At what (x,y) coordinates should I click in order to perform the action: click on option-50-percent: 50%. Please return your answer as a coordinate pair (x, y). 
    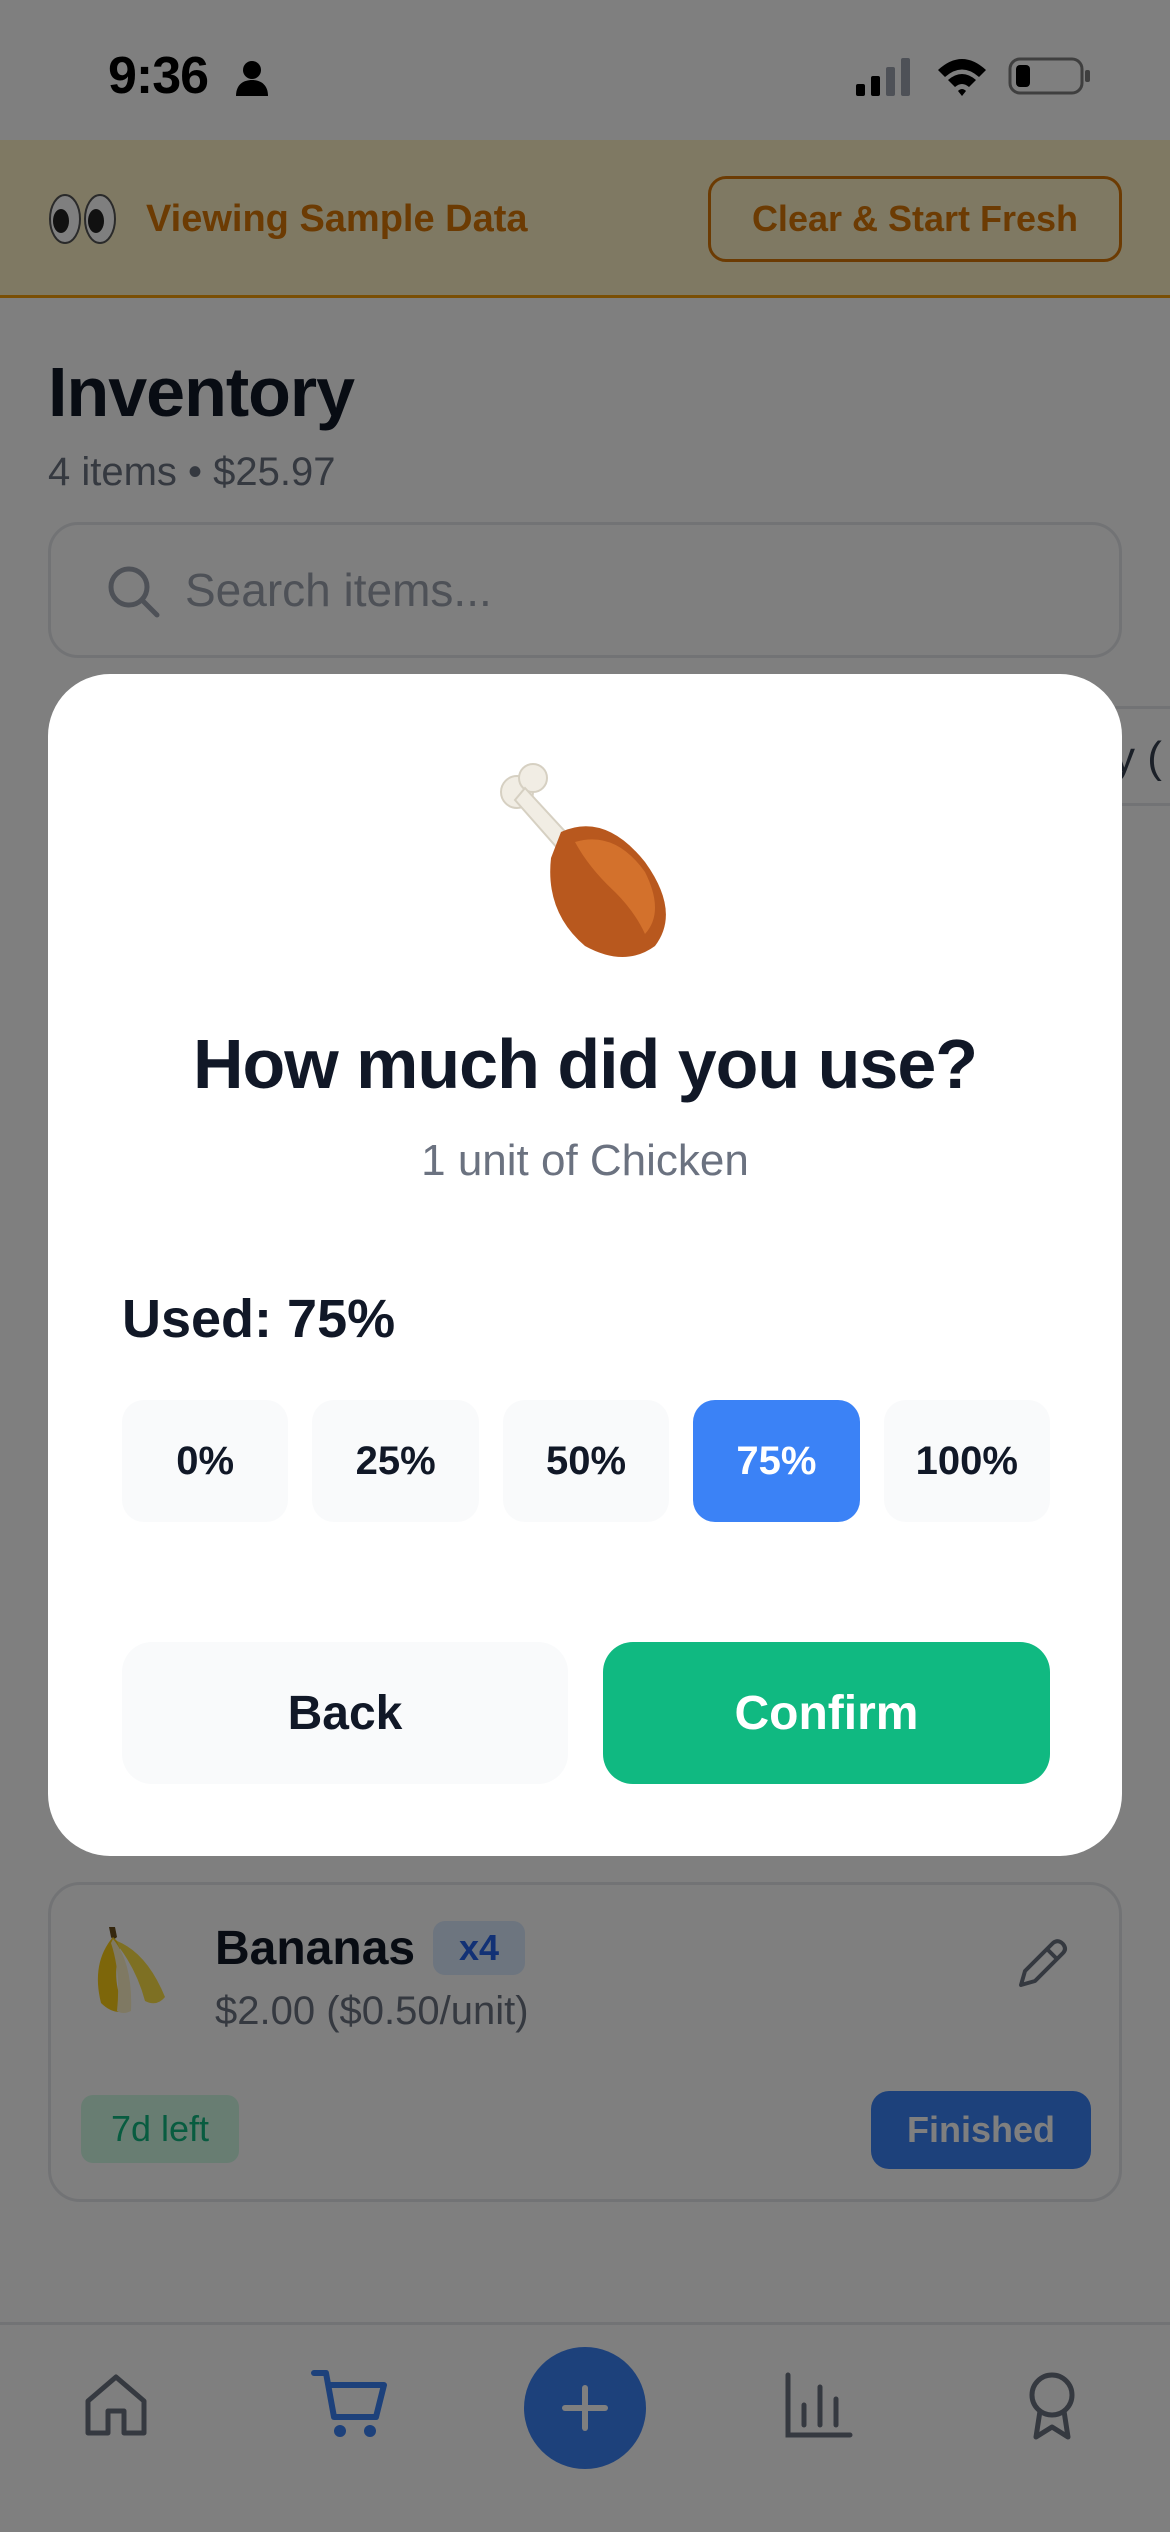
    Looking at the image, I should click on (586, 1461).